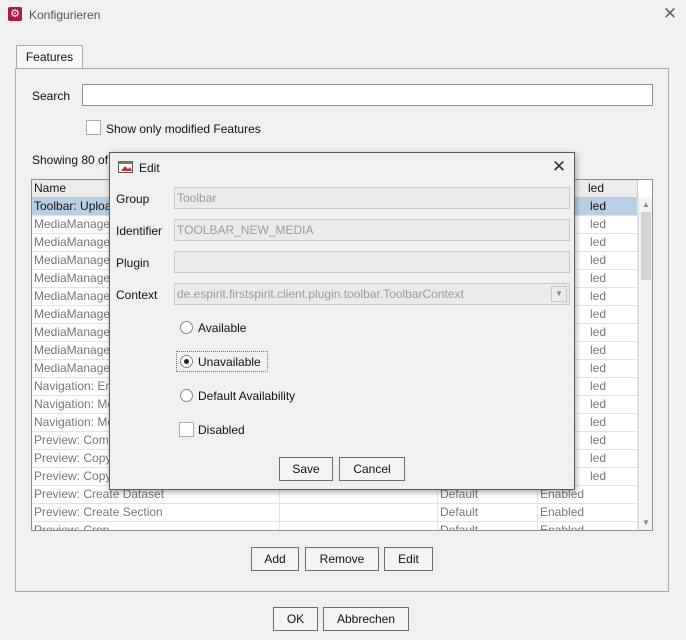 The image size is (686, 640). Describe the element at coordinates (229, 362) in the screenshot. I see `unavailable-label: Unavailable` at that location.